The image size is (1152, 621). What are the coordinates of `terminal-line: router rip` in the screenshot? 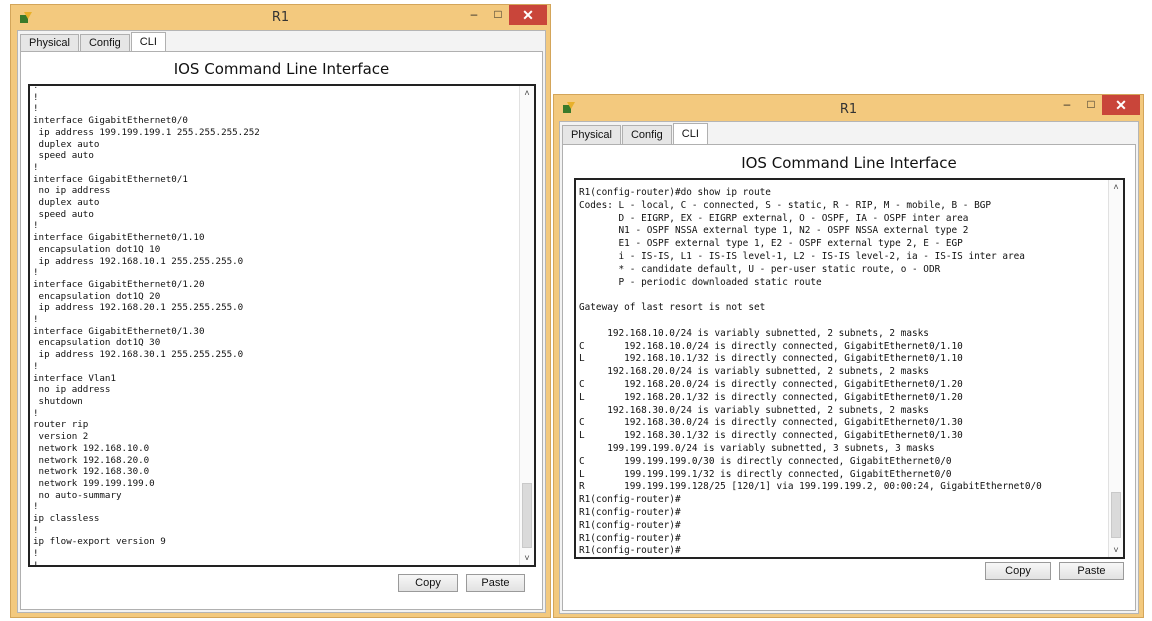 It's located at (61, 425).